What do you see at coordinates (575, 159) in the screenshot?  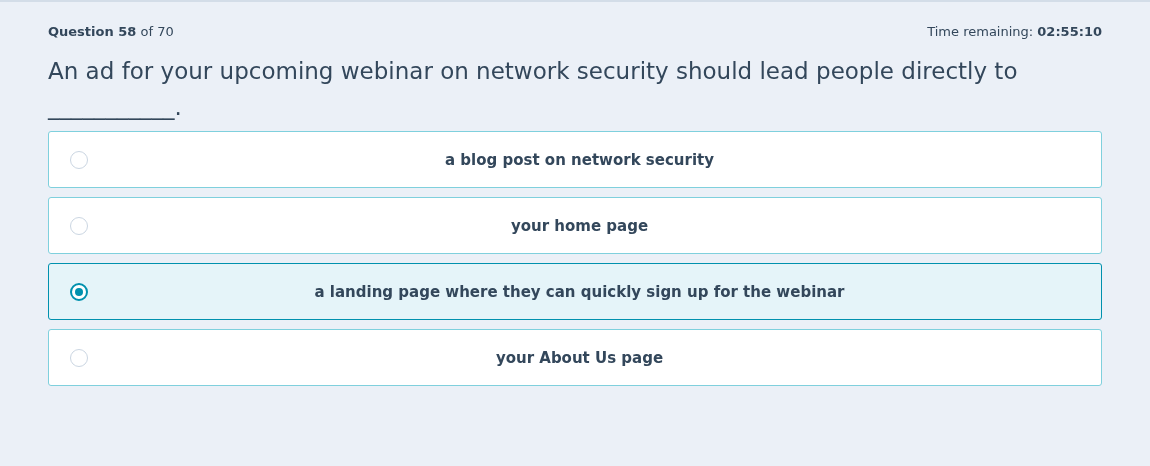 I see `answer-option: a blog post on network security` at bounding box center [575, 159].